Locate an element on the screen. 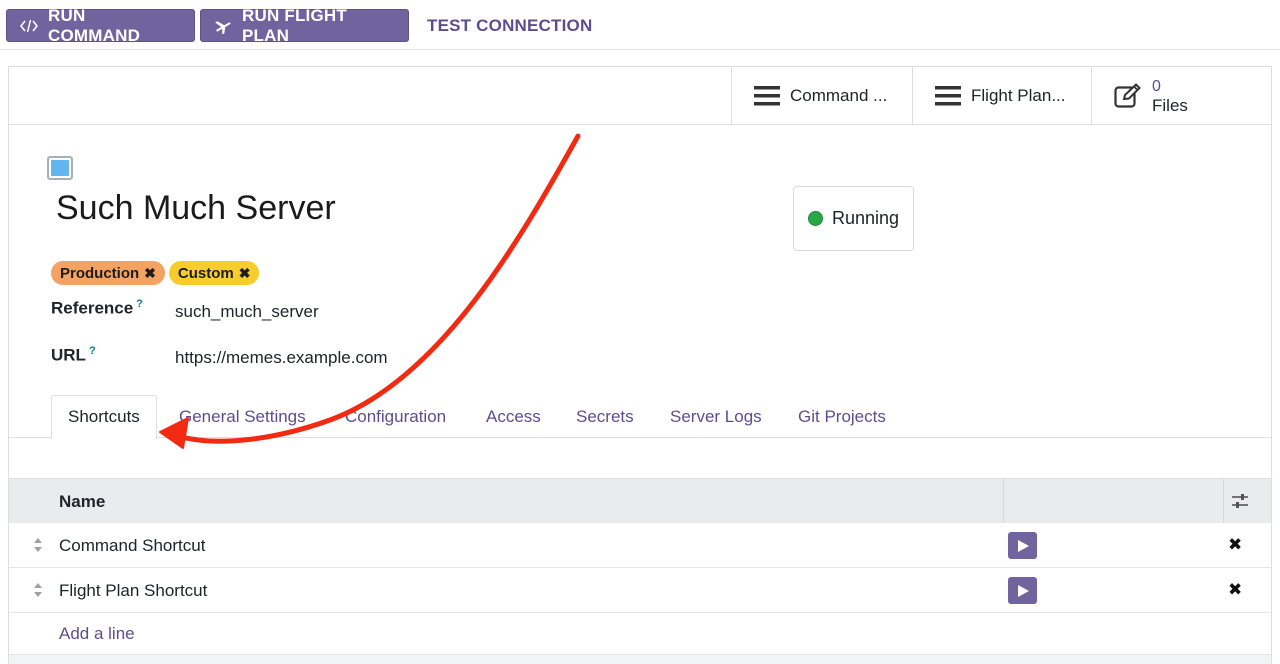  run-flight-plan-button: RUN FLIGHT PLAN is located at coordinates (304, 25).